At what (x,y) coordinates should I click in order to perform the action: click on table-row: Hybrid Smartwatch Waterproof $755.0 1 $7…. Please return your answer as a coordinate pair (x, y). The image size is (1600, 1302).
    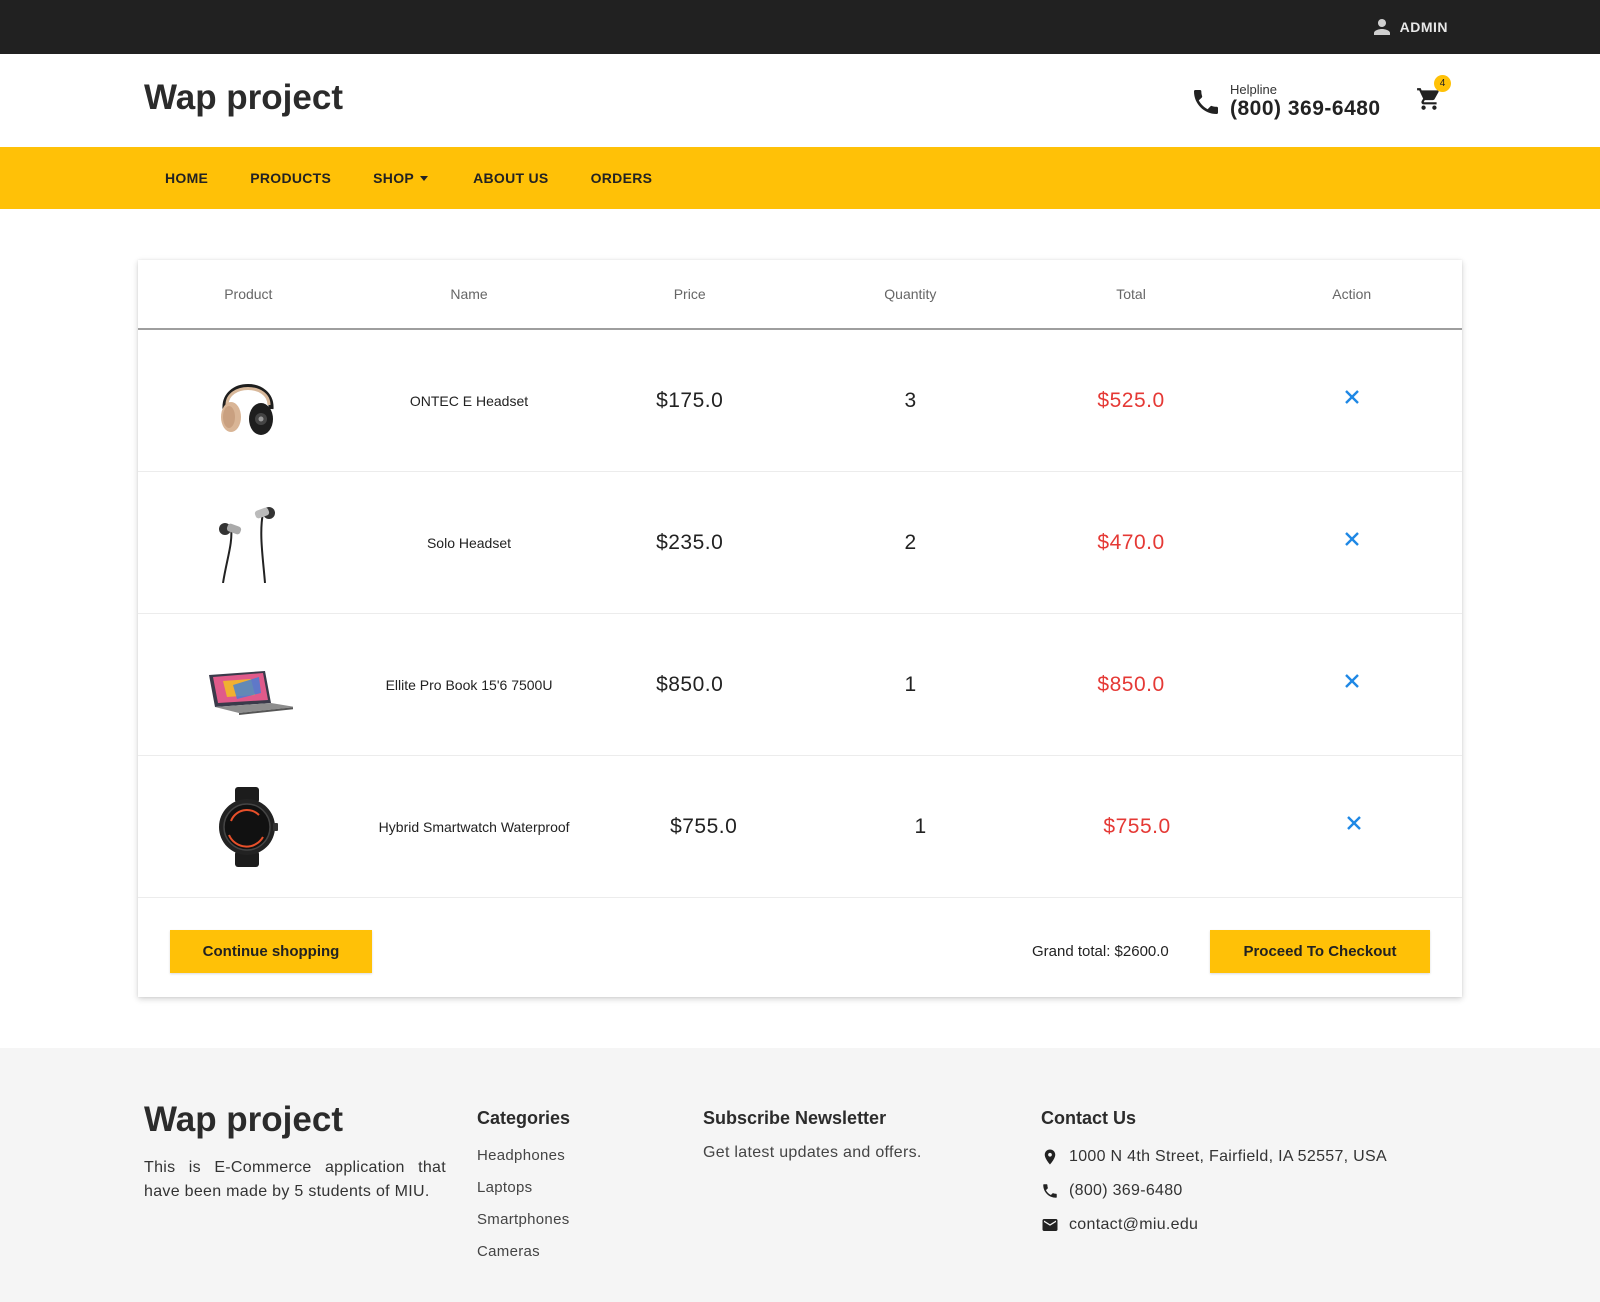
    Looking at the image, I should click on (800, 827).